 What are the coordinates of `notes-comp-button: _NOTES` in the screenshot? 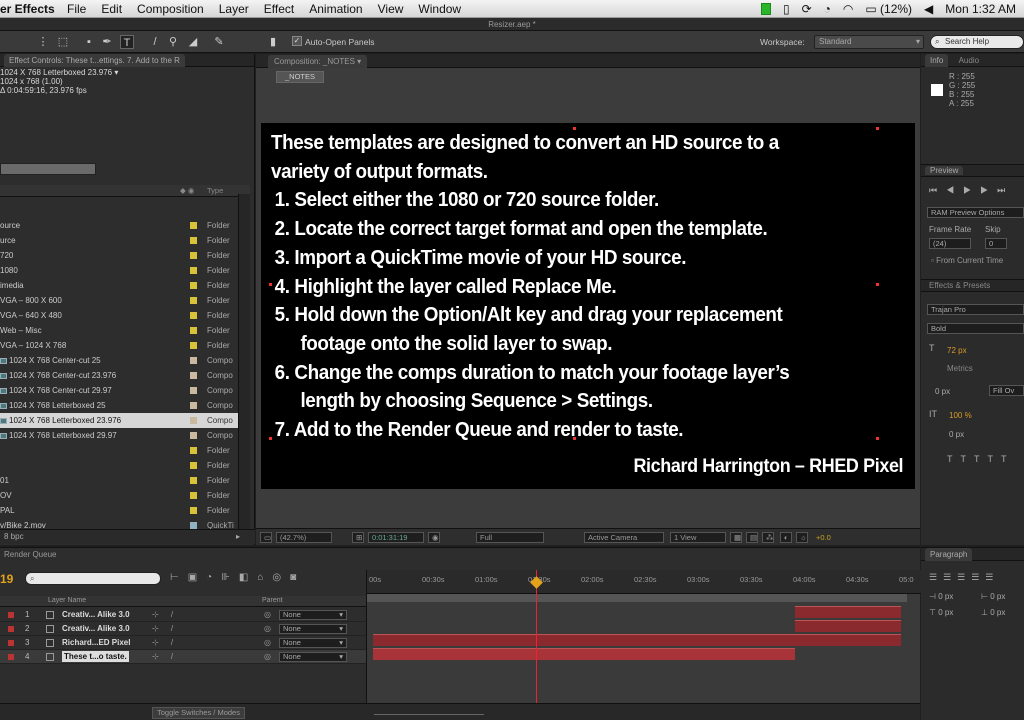 It's located at (300, 77).